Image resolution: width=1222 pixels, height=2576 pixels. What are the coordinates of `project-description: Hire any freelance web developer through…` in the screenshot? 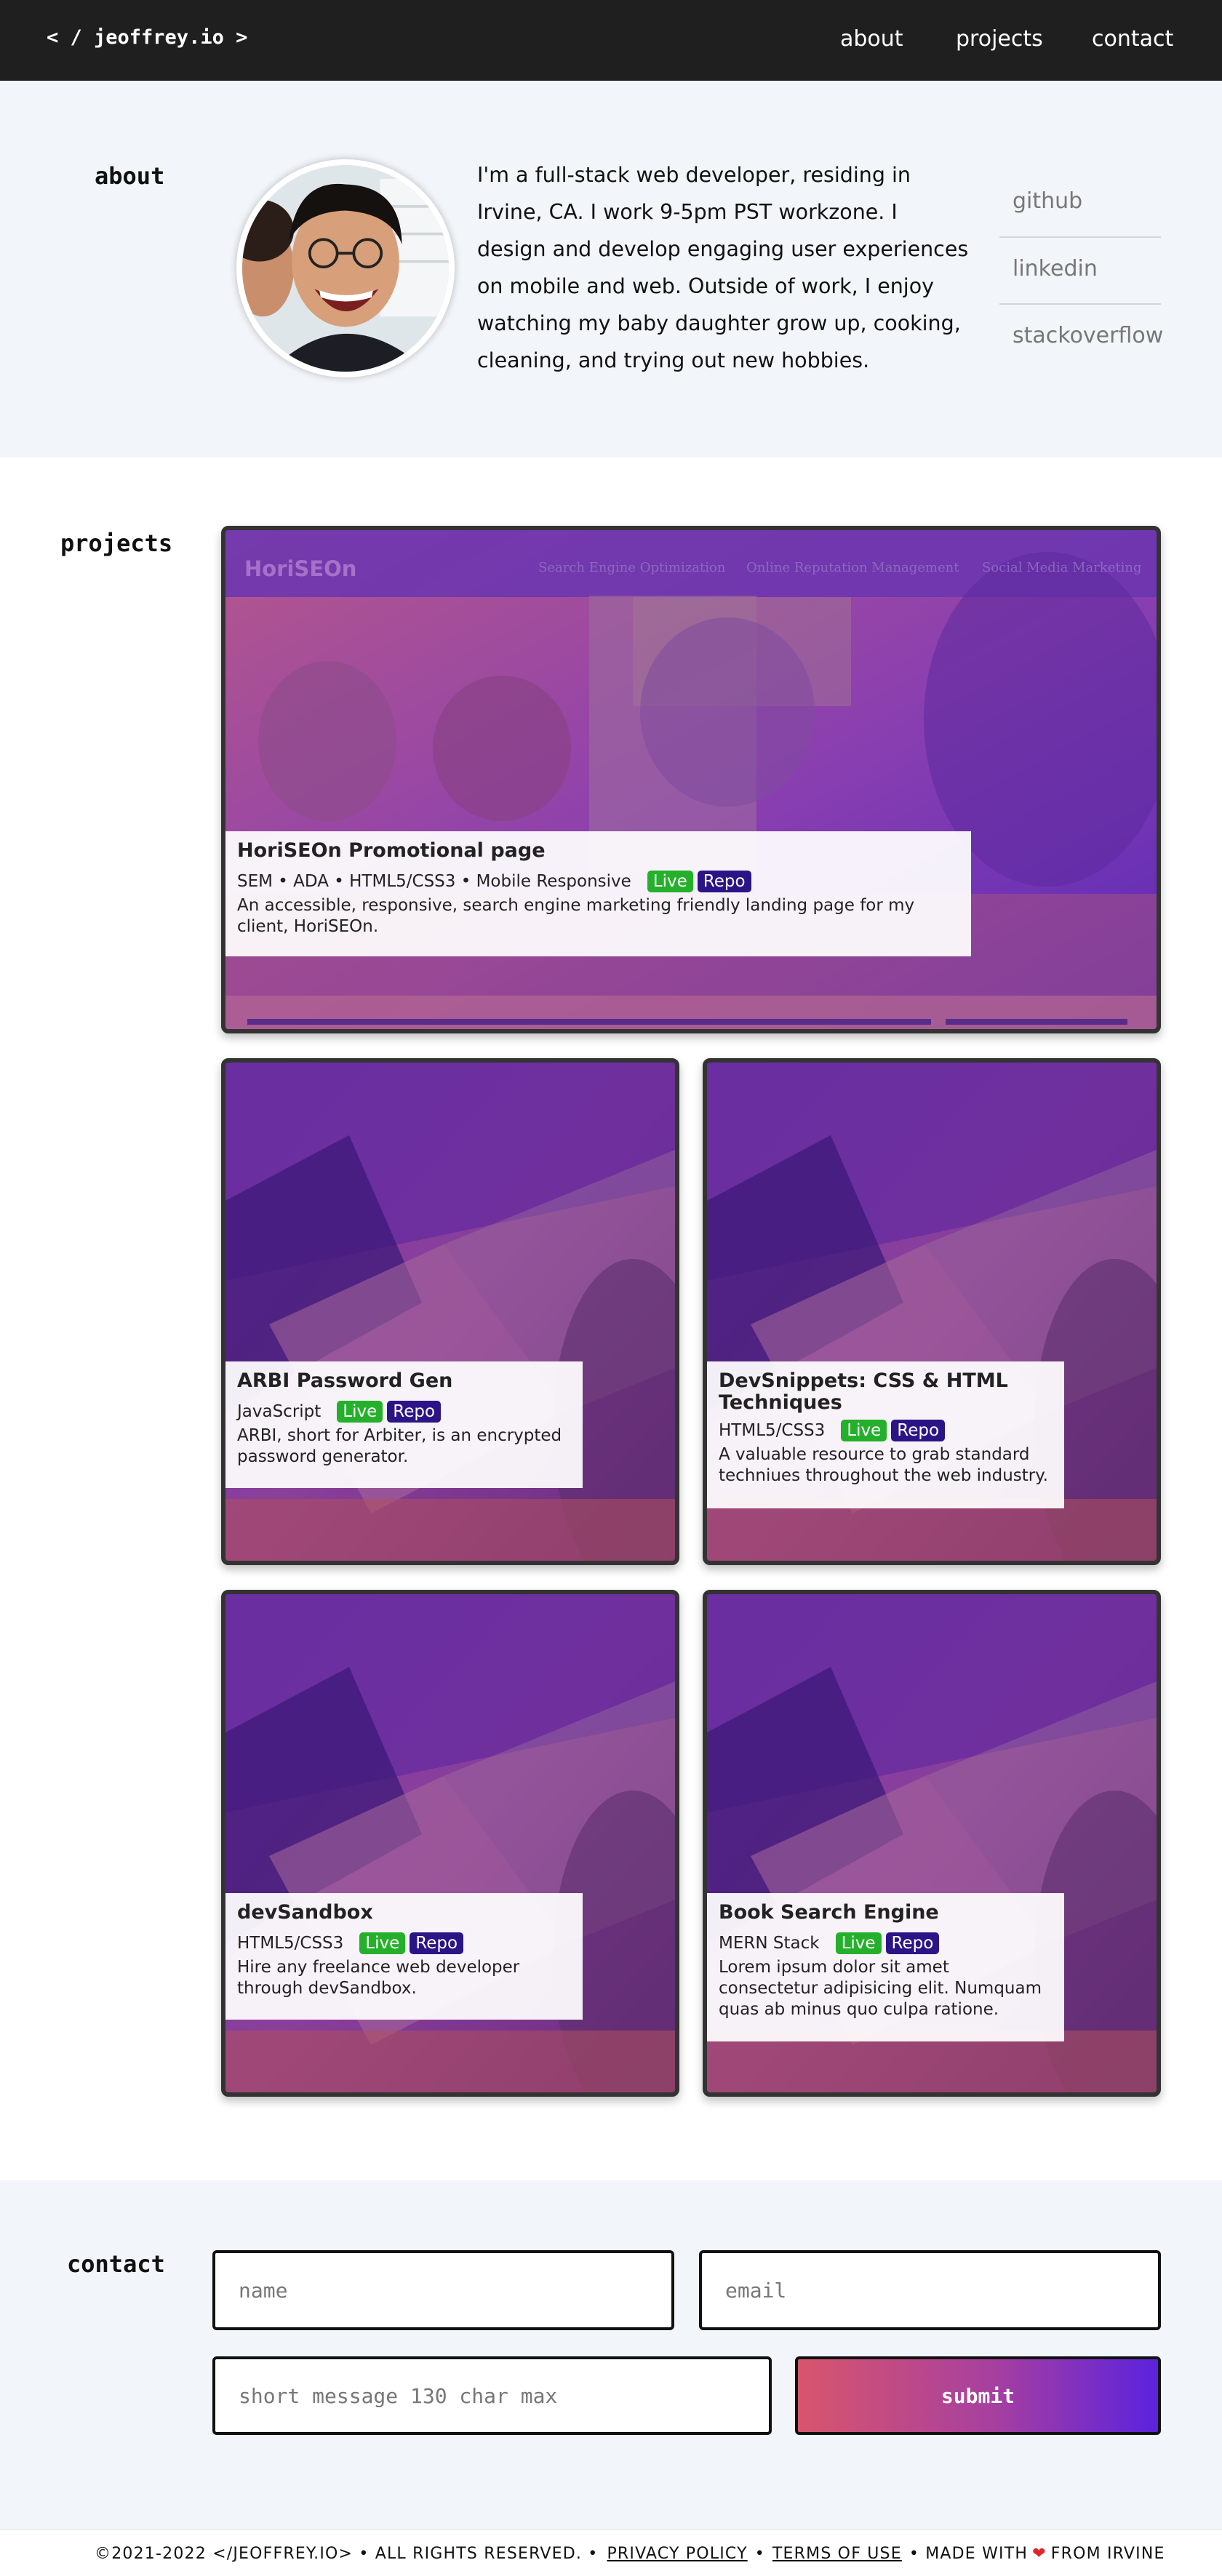 It's located at (378, 1978).